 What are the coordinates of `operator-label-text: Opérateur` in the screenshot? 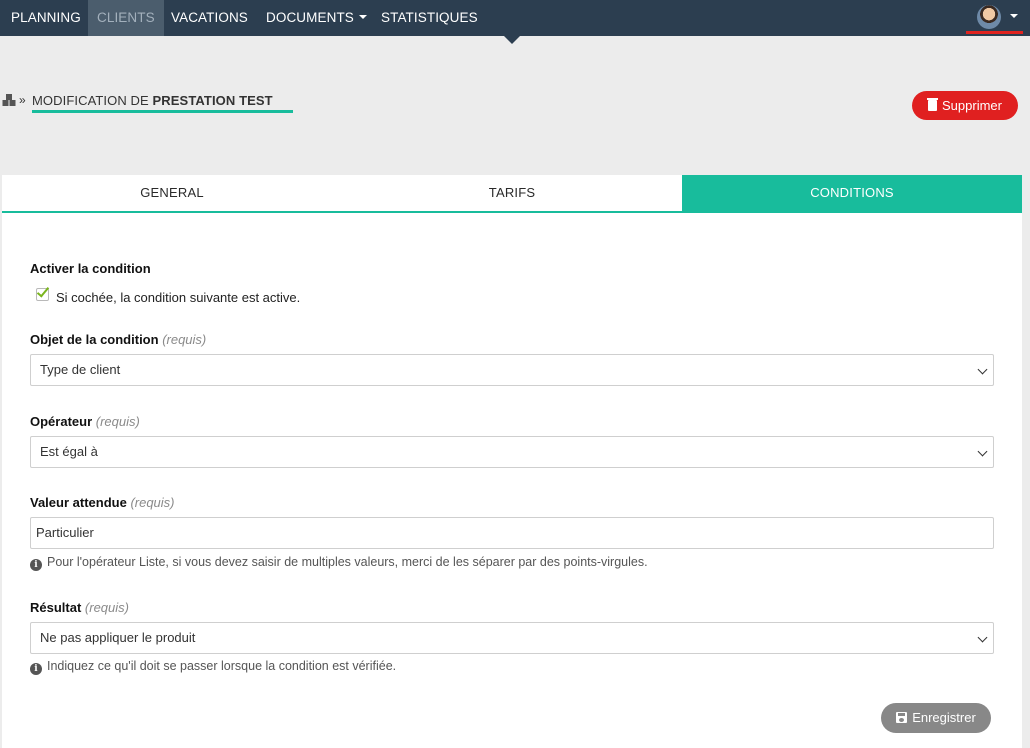 It's located at (61, 421).